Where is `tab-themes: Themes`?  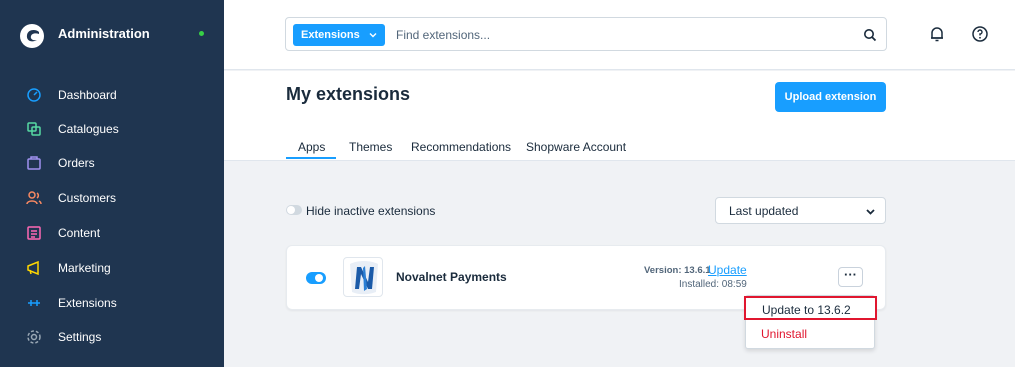 tab-themes: Themes is located at coordinates (370, 147).